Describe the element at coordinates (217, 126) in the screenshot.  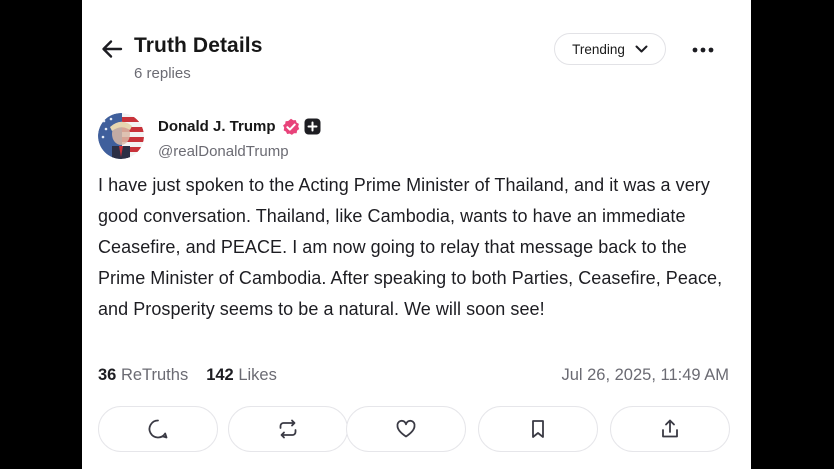
I see `author-name: Donald J. Trump` at that location.